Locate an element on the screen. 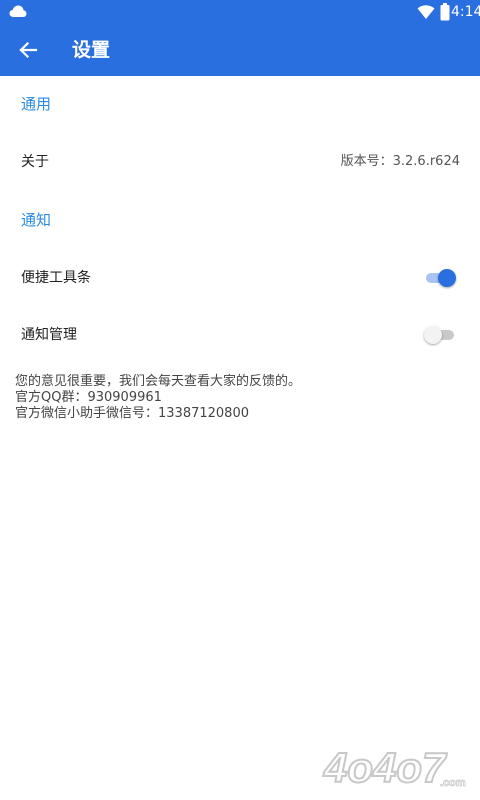  back-button is located at coordinates (28, 50).